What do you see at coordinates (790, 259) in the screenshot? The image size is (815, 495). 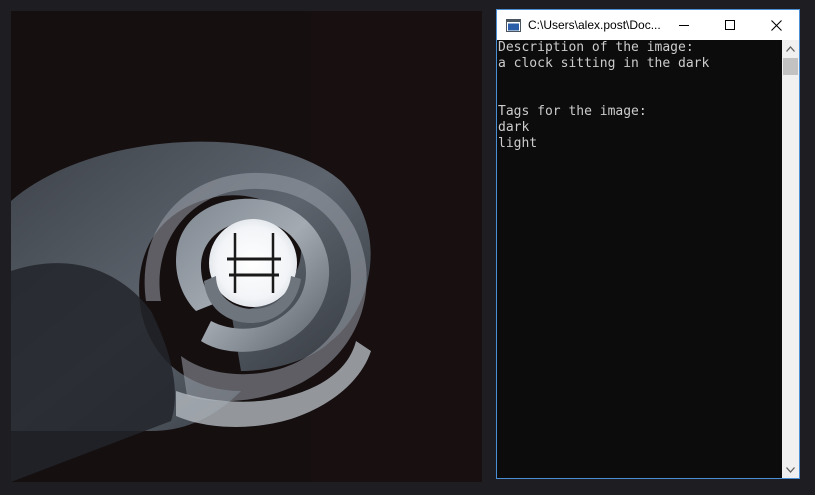 I see `vertical-scrollbar` at bounding box center [790, 259].